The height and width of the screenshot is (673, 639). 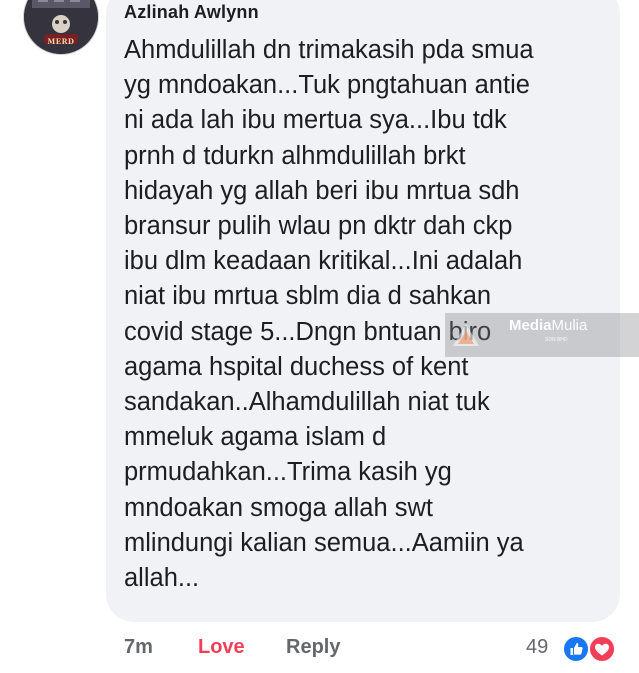 What do you see at coordinates (569, 325) in the screenshot?
I see `watermark-brand-light: Mulia` at bounding box center [569, 325].